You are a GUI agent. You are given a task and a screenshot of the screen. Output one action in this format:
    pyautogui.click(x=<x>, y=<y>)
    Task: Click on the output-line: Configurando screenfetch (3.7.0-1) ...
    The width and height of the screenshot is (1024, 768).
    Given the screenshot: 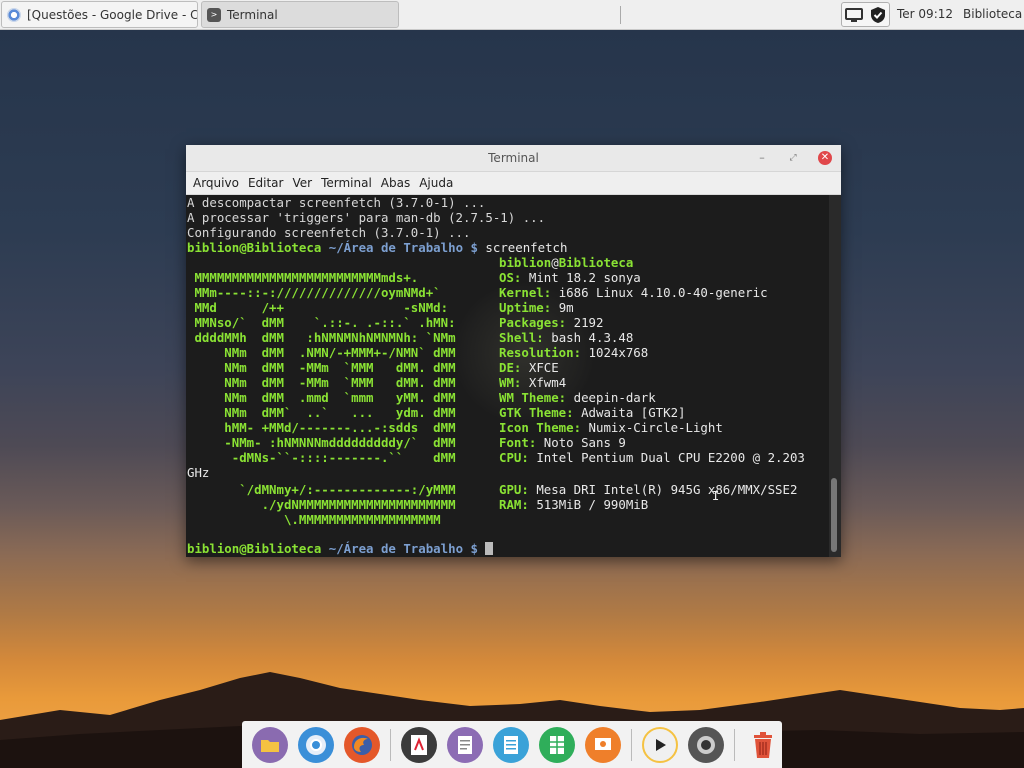 What is the action you would take?
    pyautogui.click(x=329, y=232)
    